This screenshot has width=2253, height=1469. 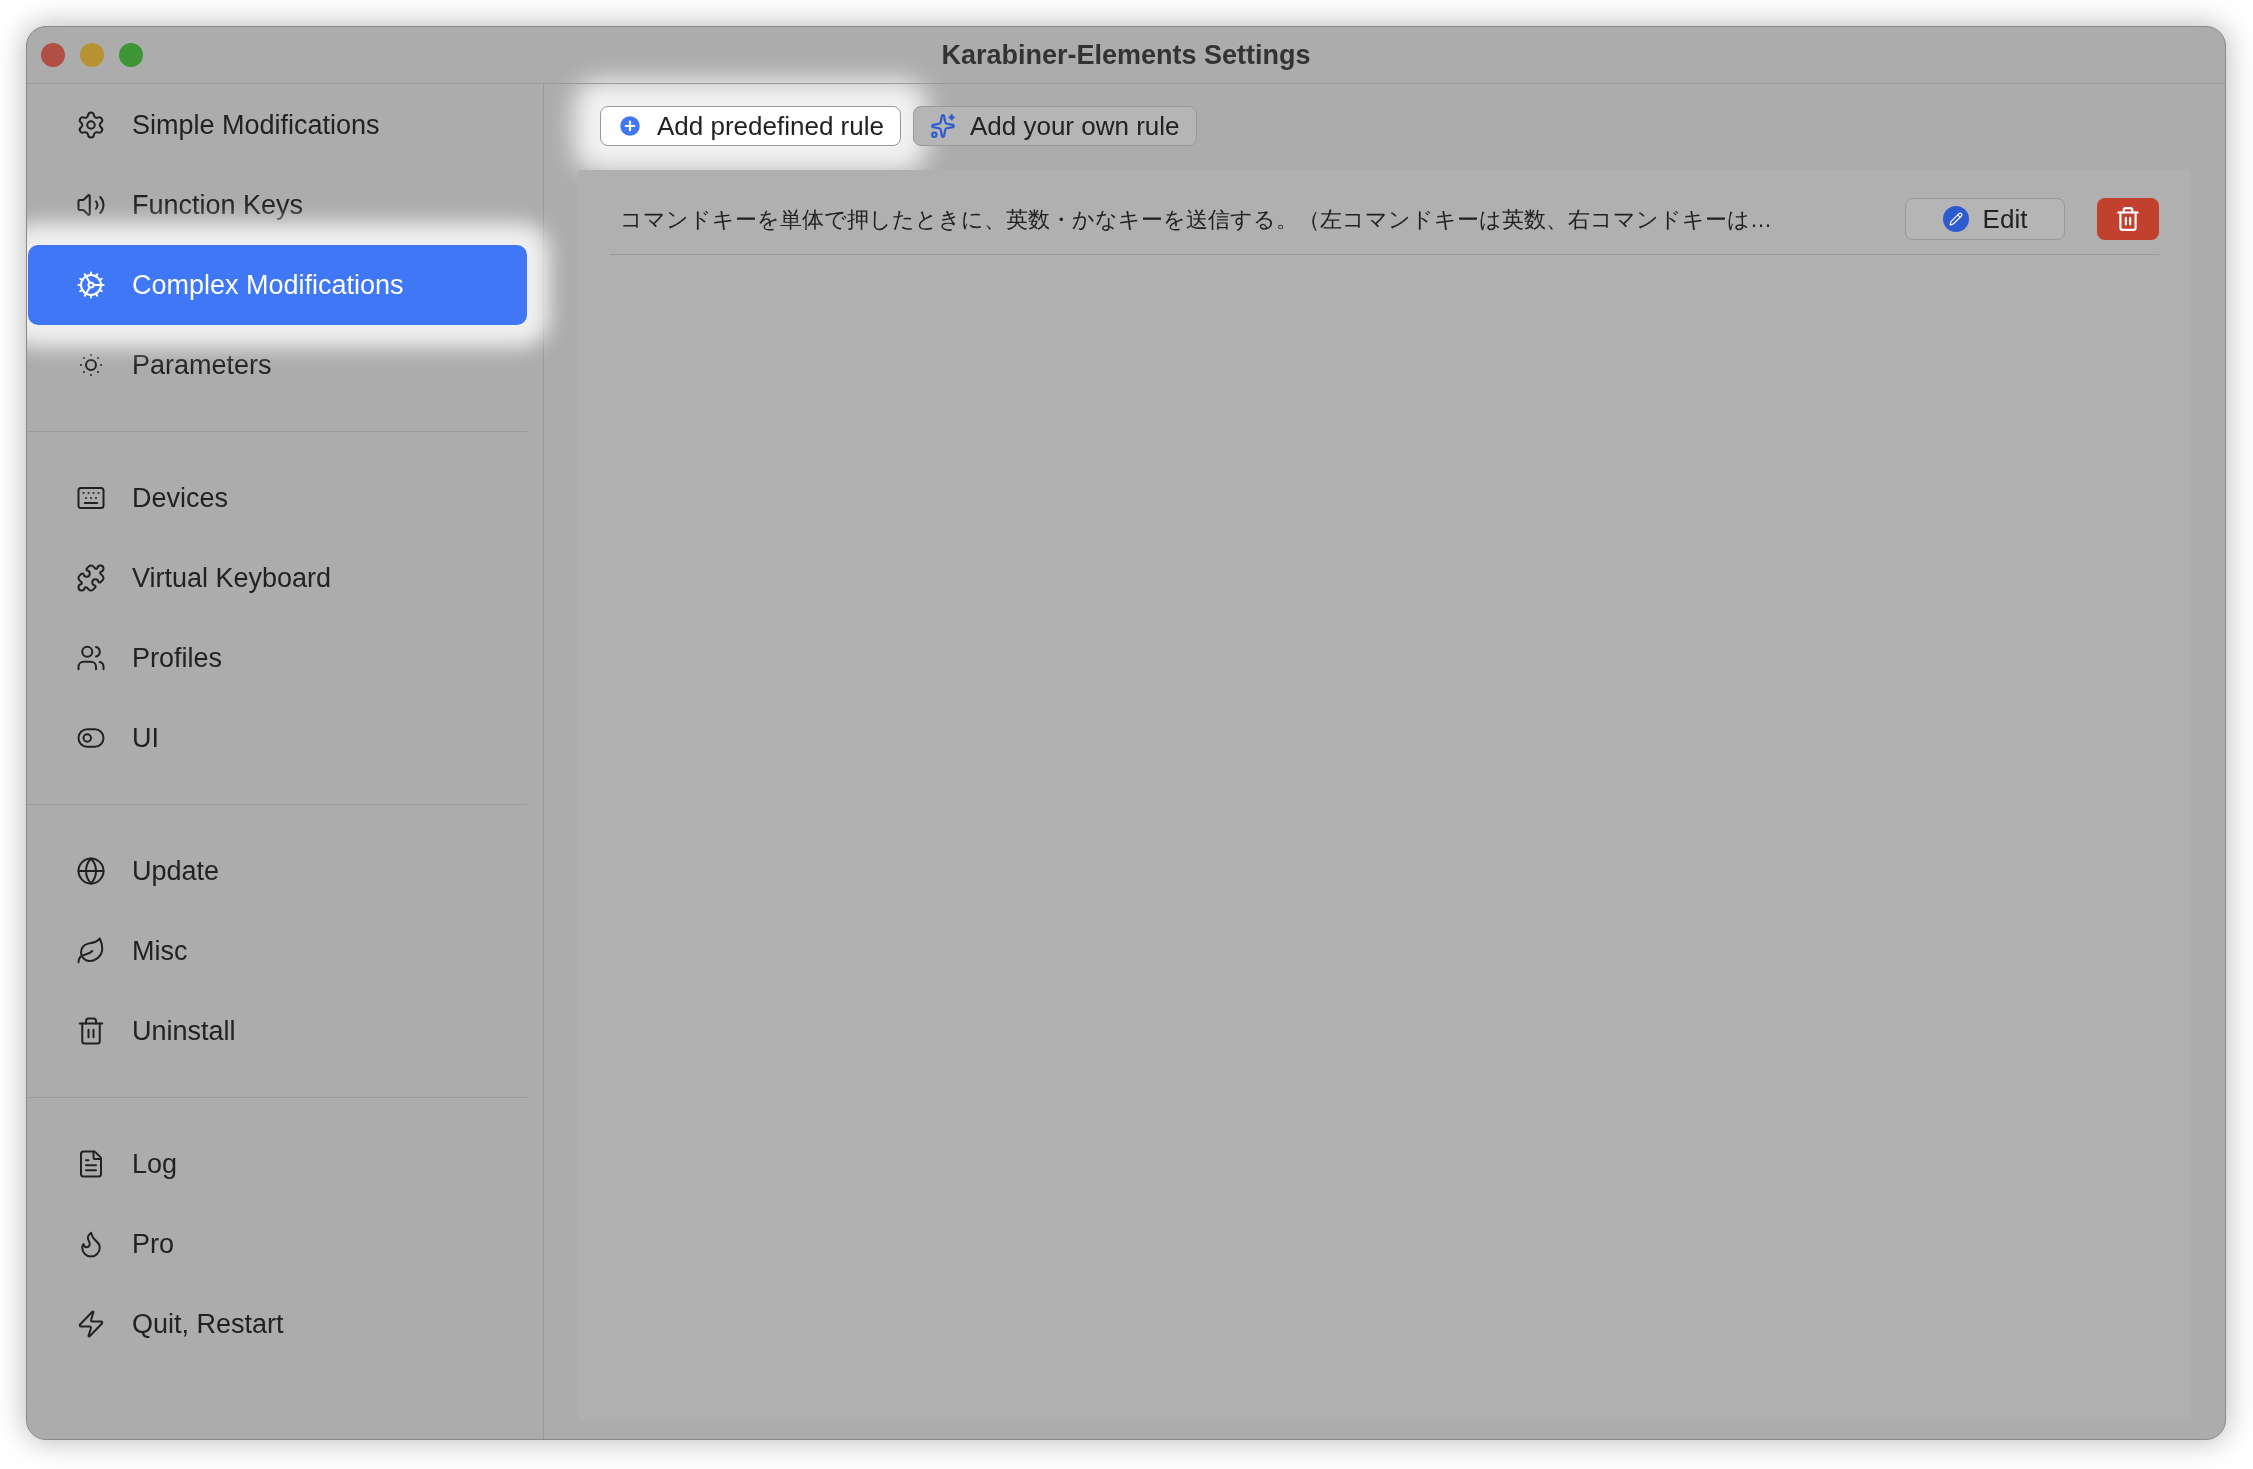 I want to click on toolbar-button: Add your own rule, so click(x=1054, y=126).